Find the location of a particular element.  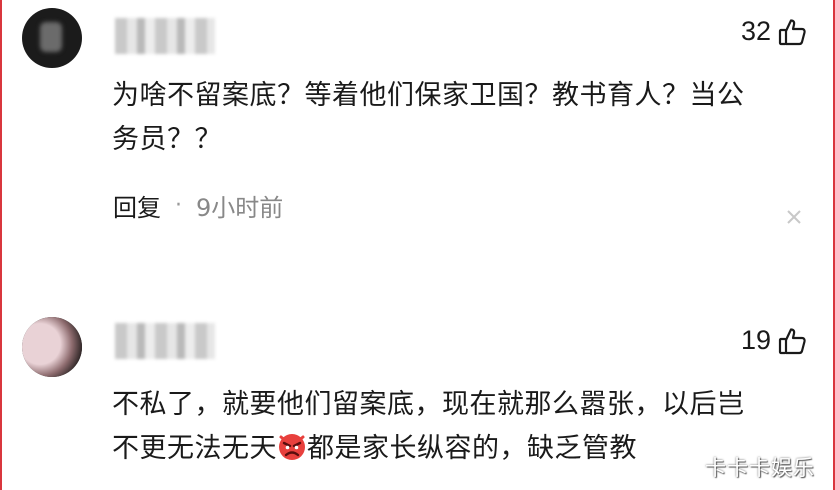

like-count: 32 is located at coordinates (755, 31).